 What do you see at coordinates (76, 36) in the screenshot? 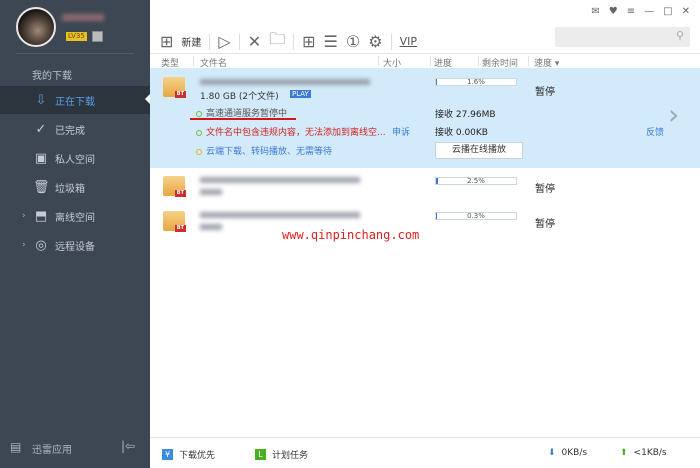
I see `level-badge: LV35` at bounding box center [76, 36].